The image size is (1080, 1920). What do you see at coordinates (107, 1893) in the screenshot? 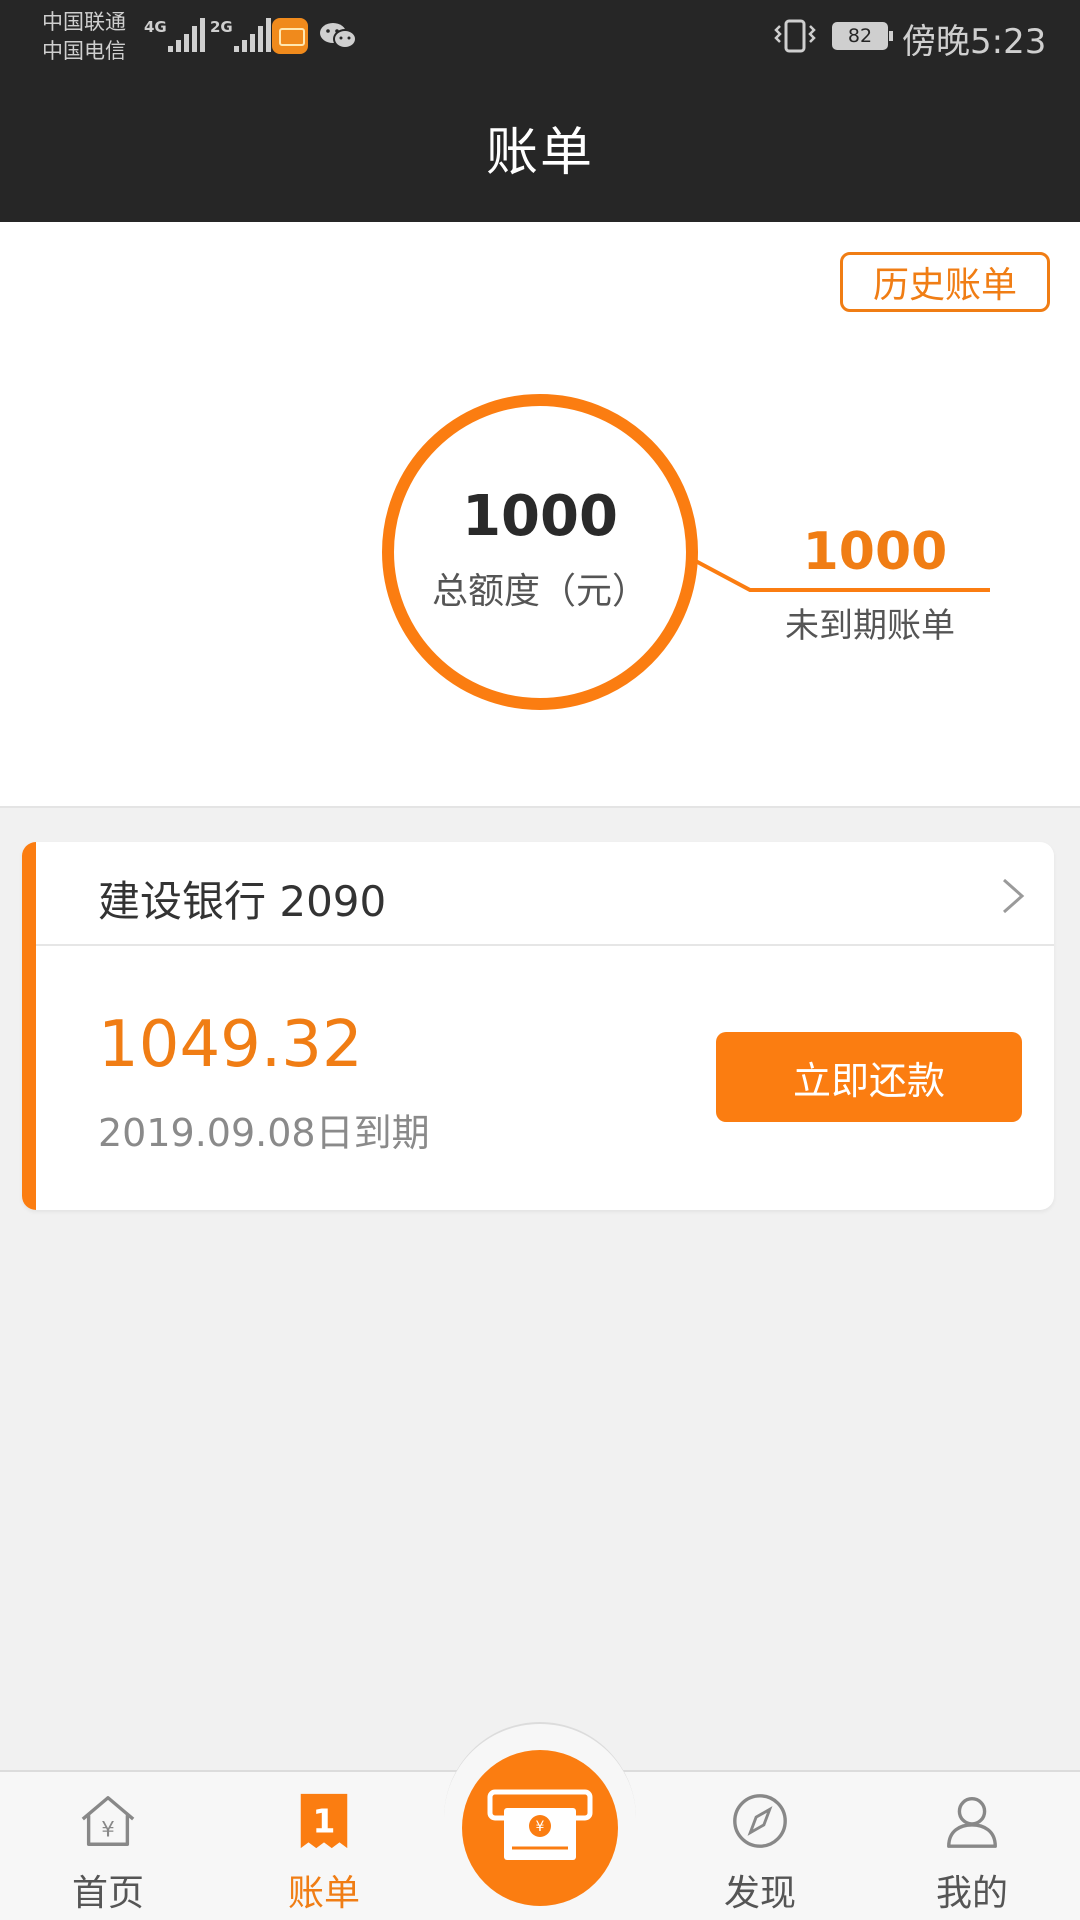
I see `tab-home-label: 首页` at bounding box center [107, 1893].